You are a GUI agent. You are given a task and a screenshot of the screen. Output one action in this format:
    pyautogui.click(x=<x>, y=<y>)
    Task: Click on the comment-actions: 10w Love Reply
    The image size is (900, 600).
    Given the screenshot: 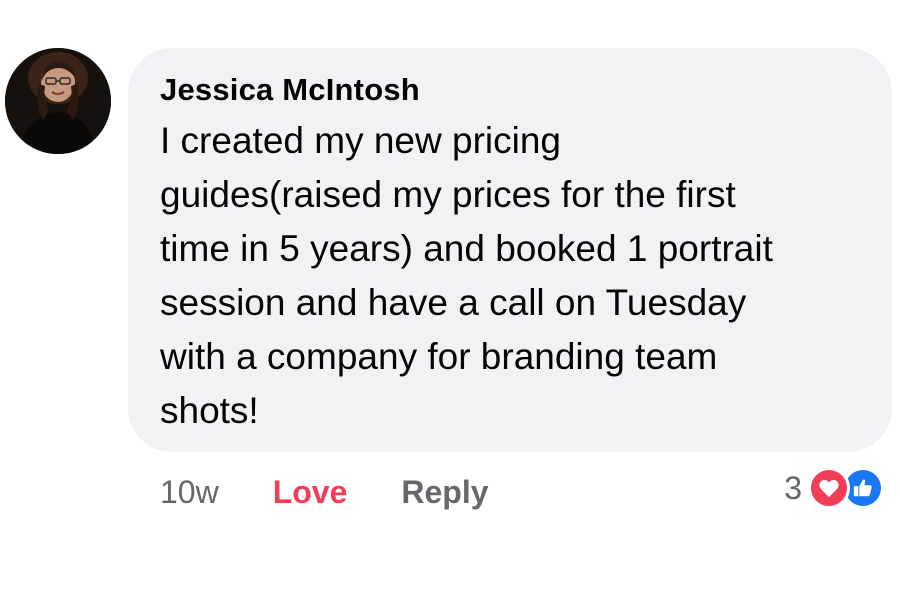 What is the action you would take?
    pyautogui.click(x=324, y=492)
    